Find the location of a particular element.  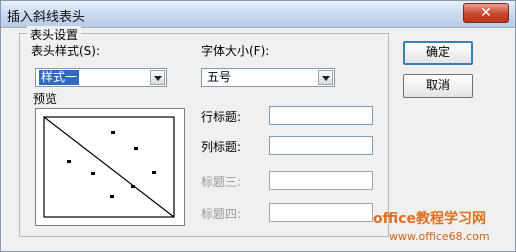

preview-graphic is located at coordinates (109, 167).